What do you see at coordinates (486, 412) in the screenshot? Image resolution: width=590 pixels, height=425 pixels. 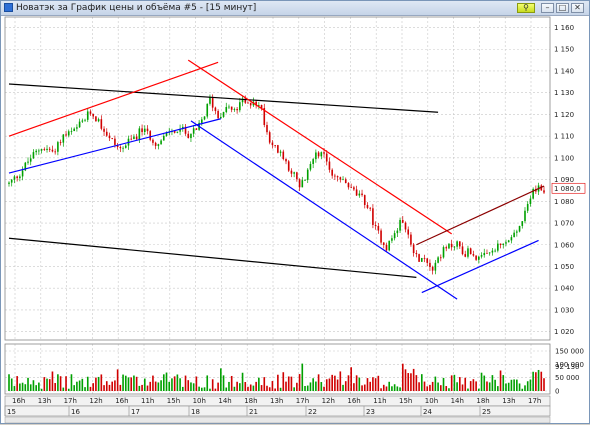 I see `day-label: 25` at bounding box center [486, 412].